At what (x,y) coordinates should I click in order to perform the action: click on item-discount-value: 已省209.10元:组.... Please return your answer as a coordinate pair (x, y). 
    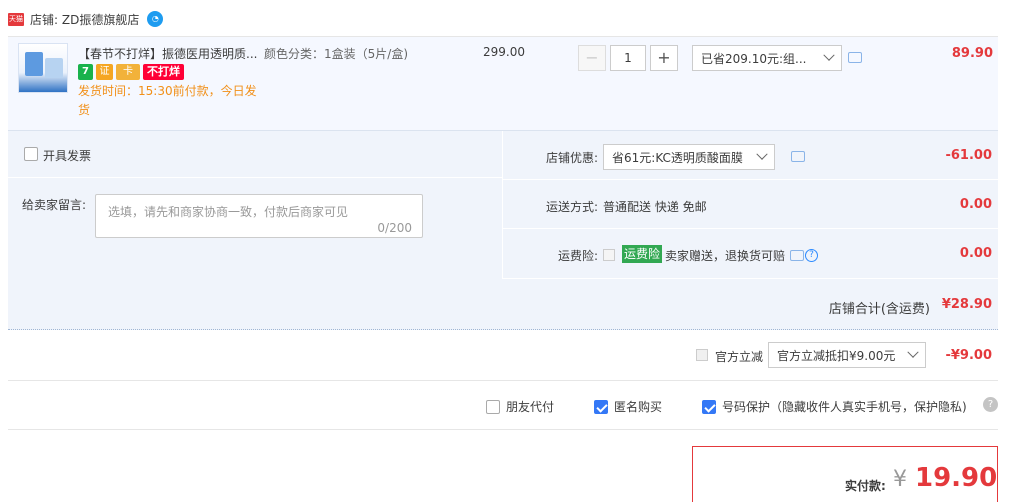
    Looking at the image, I should click on (754, 58).